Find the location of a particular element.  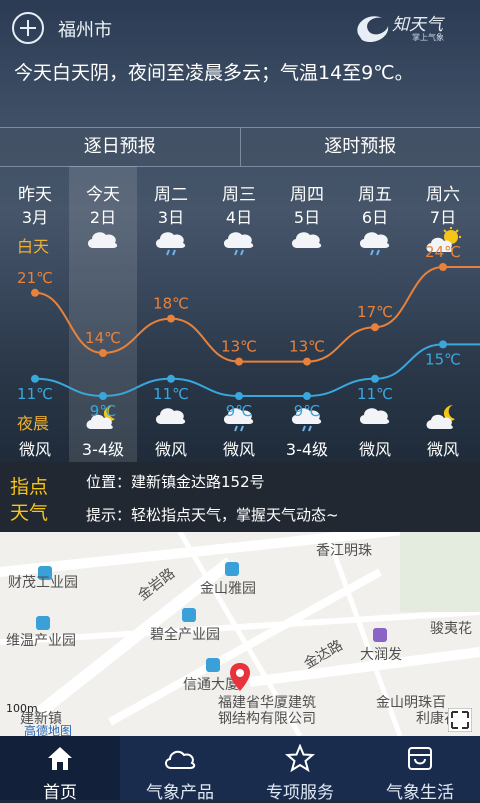

shopping-icon is located at coordinates (380, 635).